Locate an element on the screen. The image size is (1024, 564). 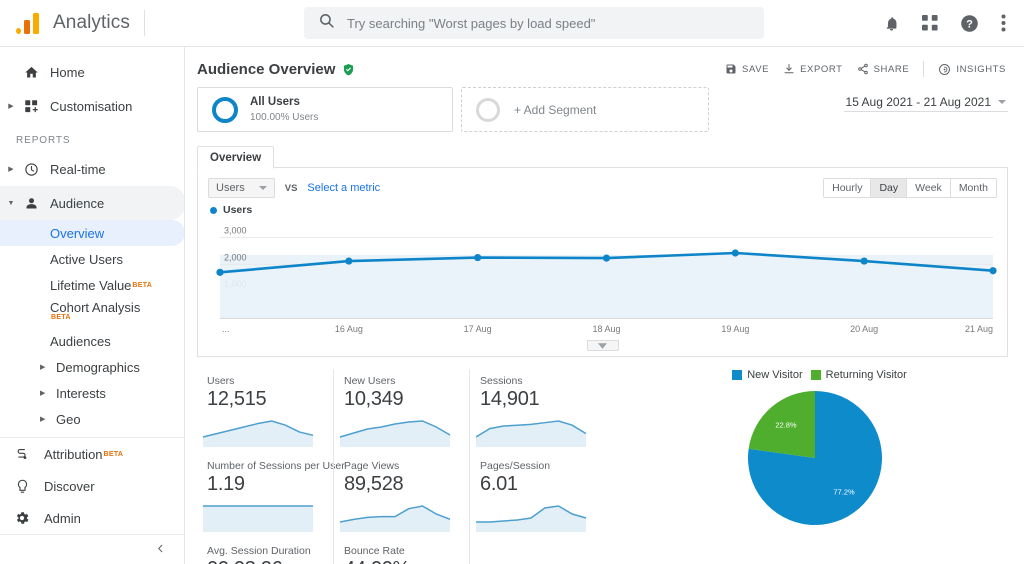
save-button: SAVE is located at coordinates (747, 69).